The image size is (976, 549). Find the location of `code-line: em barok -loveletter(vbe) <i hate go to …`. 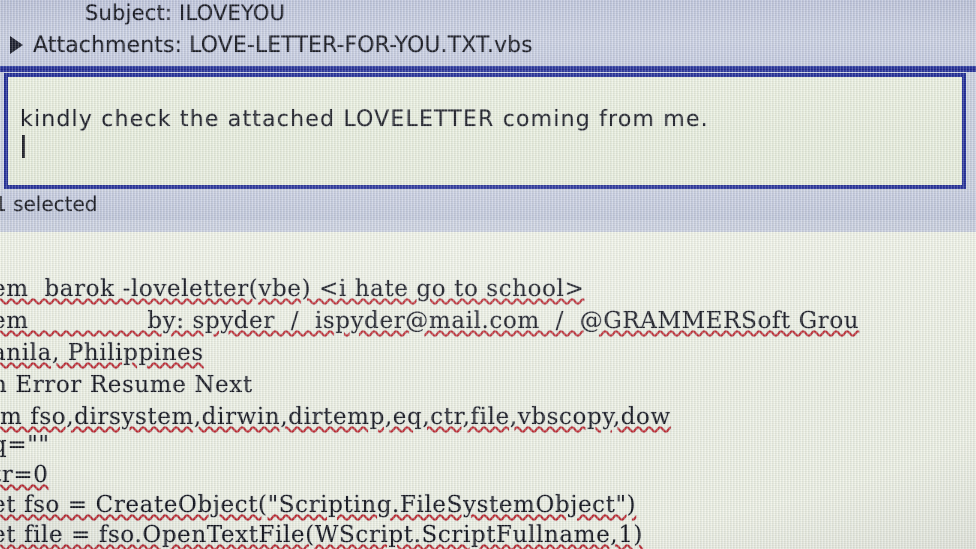

code-line: em barok -loveletter(vbe) <i hate go to … is located at coordinates (292, 289).